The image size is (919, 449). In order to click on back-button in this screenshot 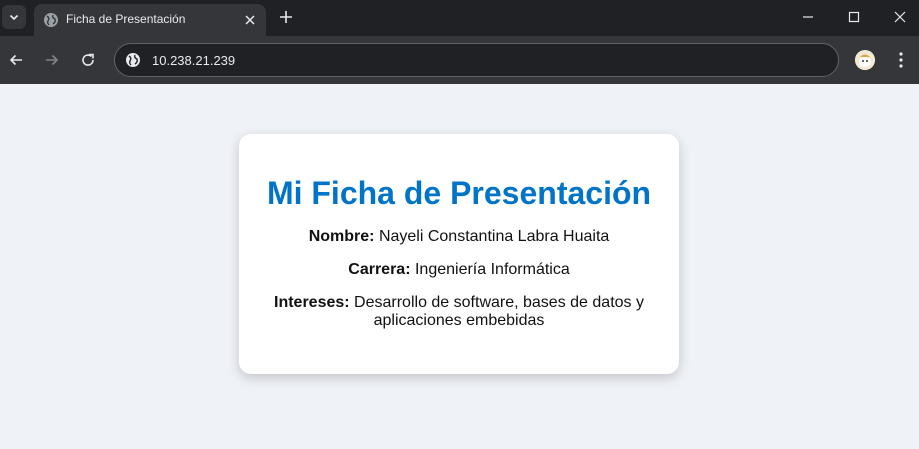, I will do `click(16, 60)`.